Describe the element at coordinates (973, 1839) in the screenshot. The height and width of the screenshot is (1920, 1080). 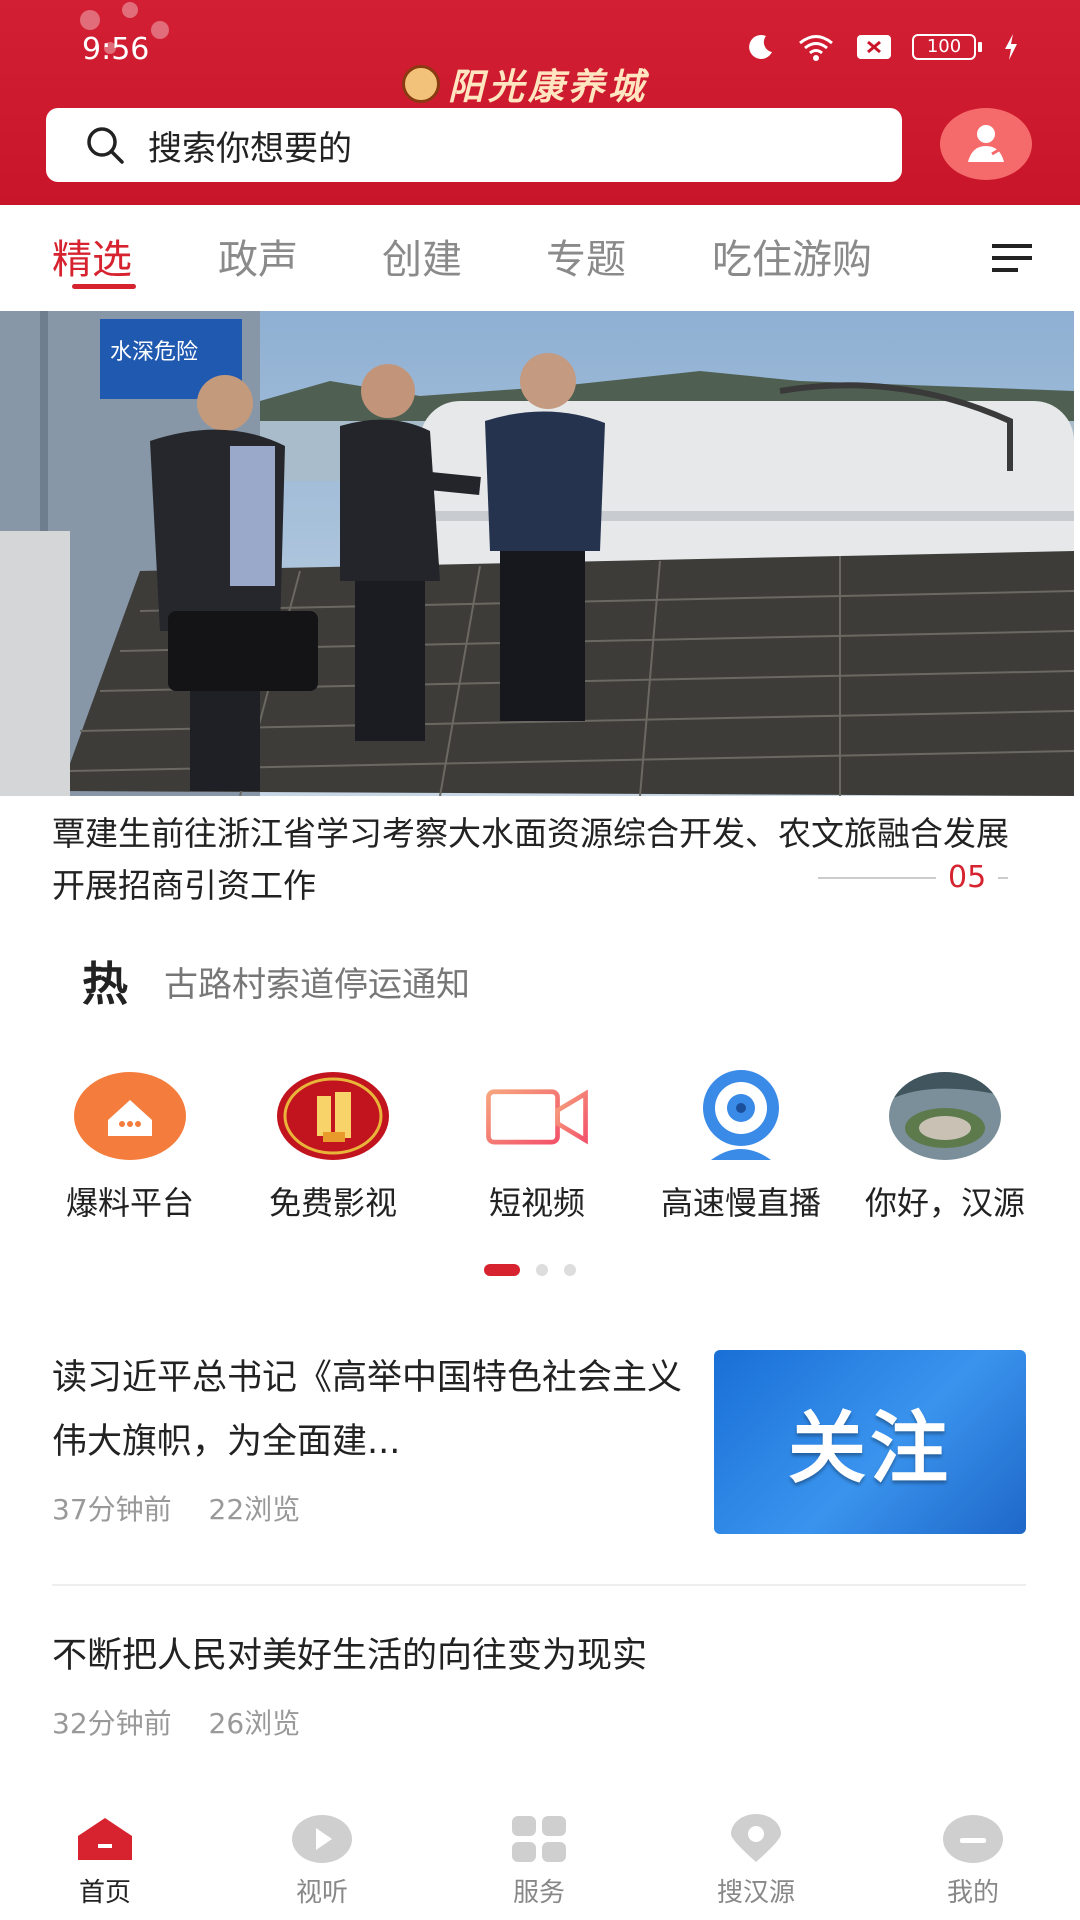
I see `profile-icon` at that location.